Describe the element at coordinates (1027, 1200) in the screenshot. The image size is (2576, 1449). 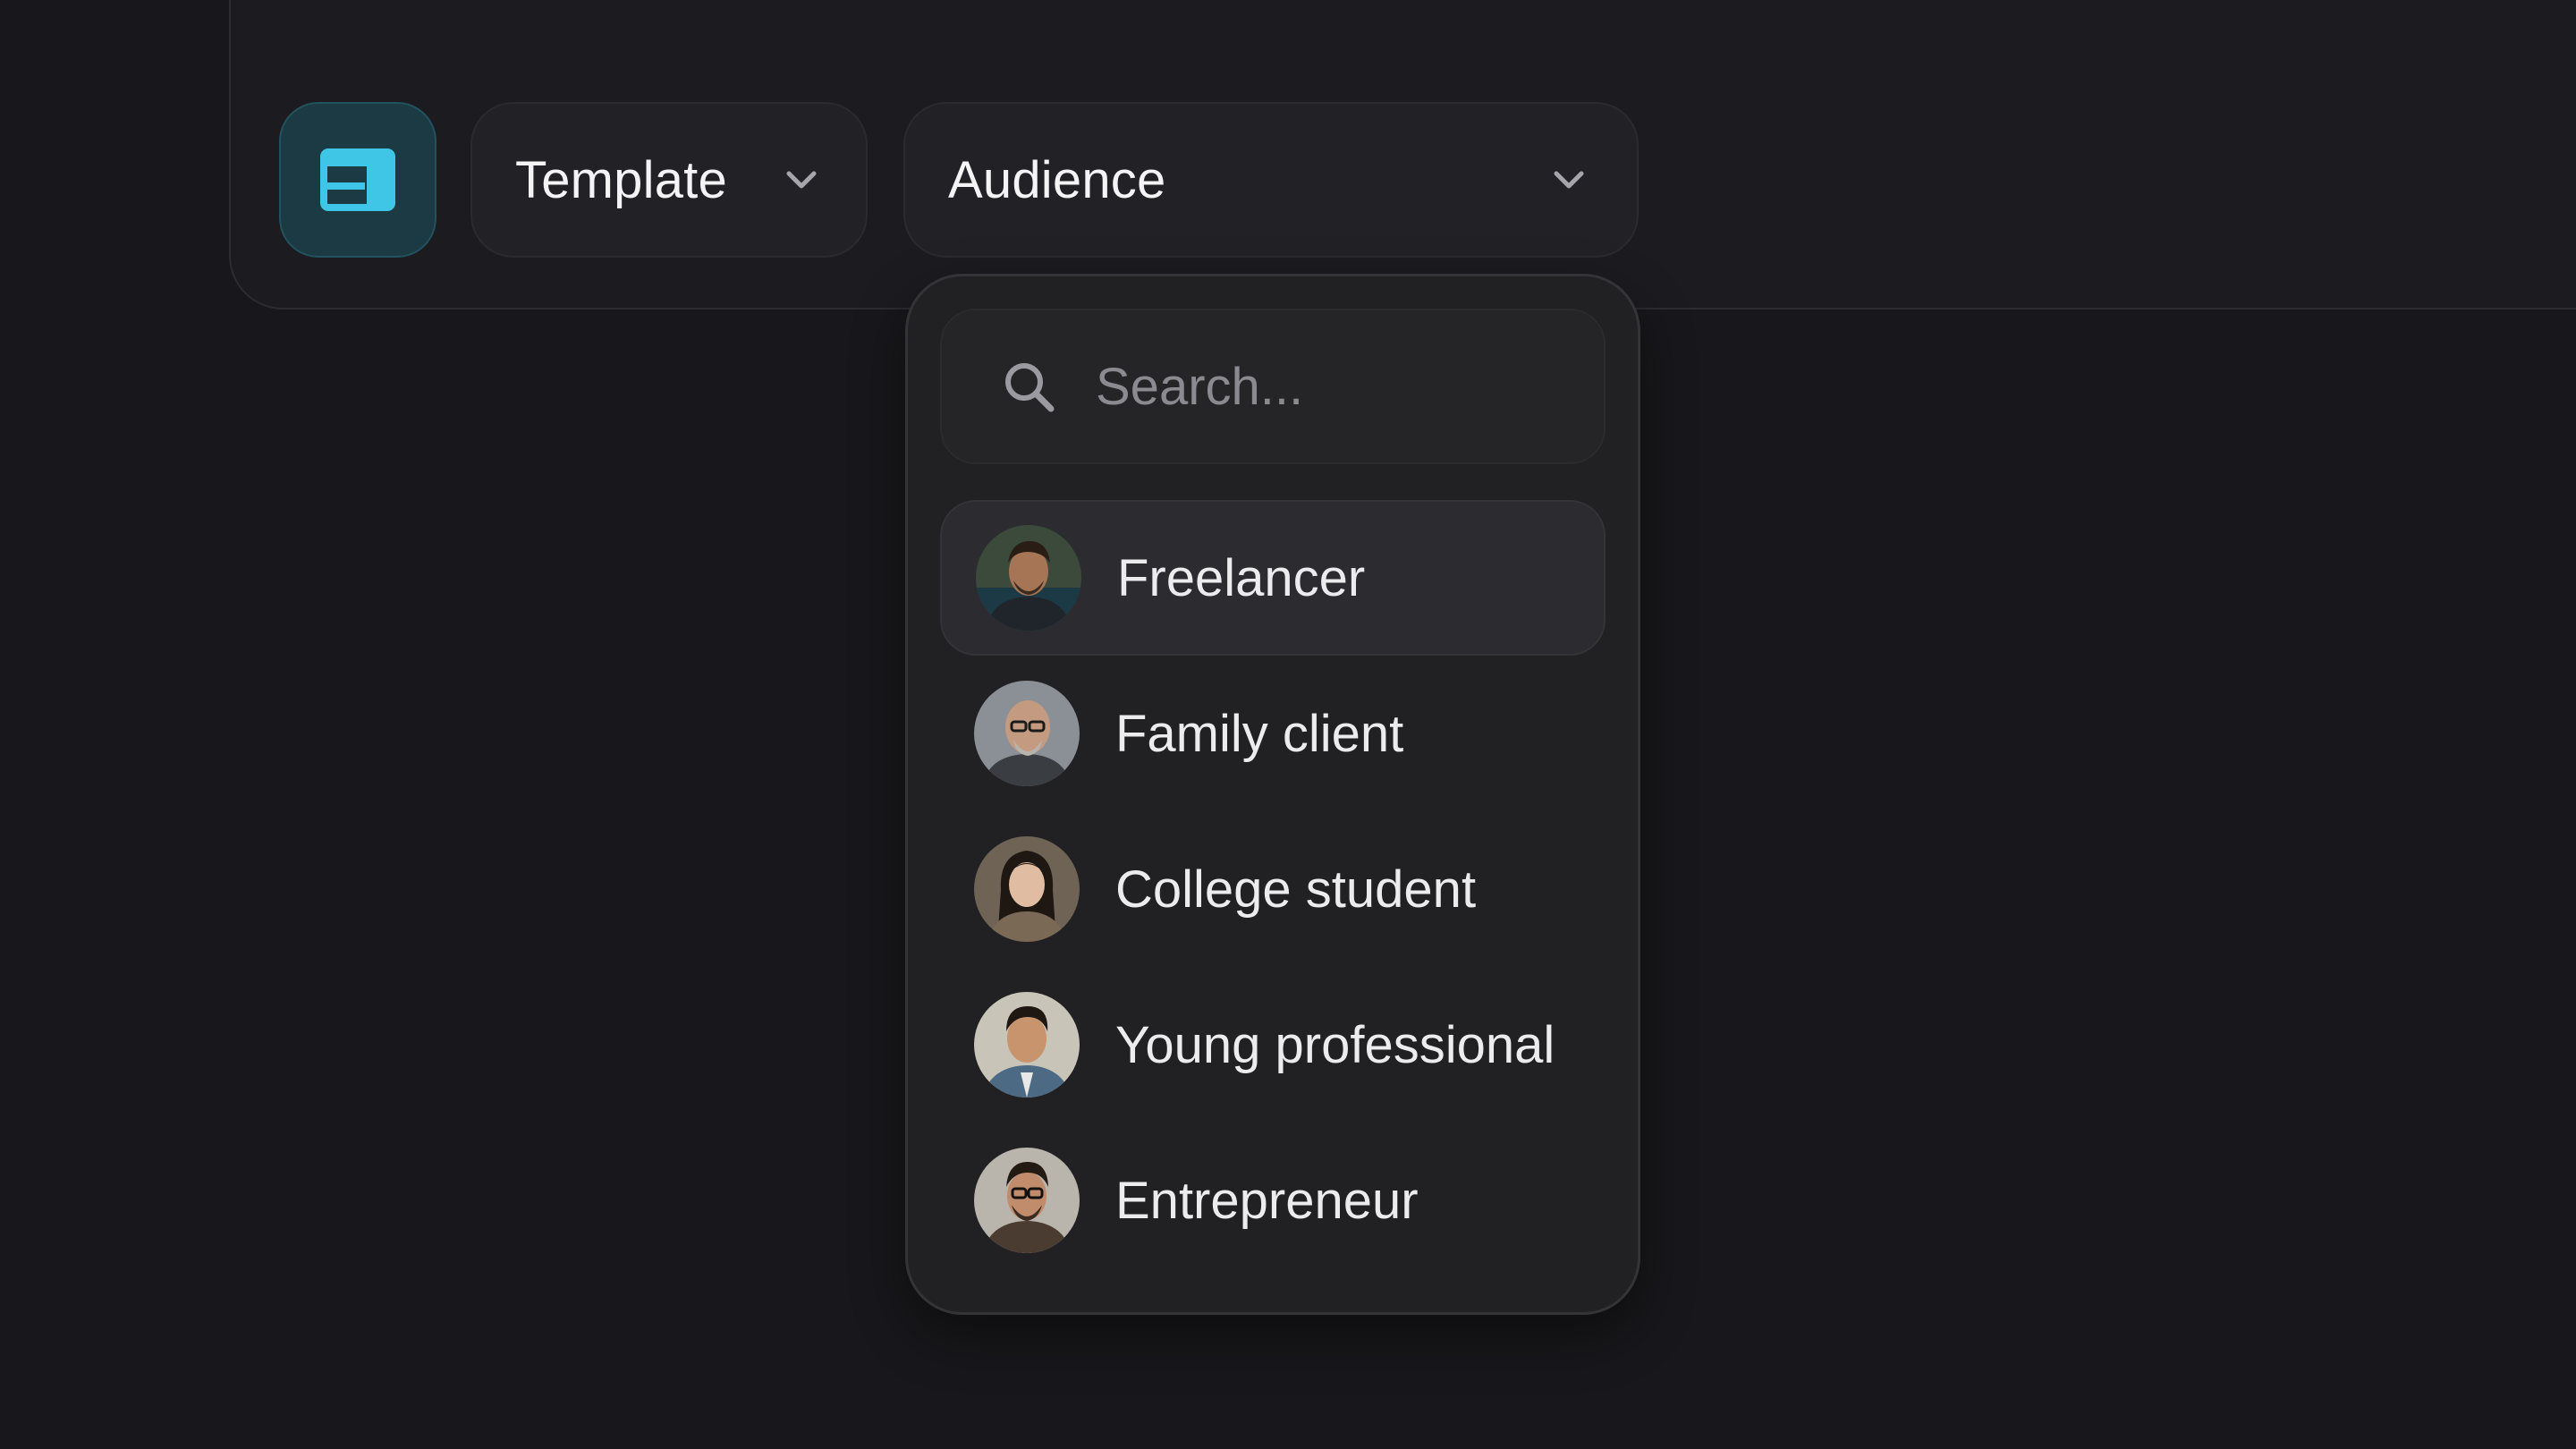
I see `avatar-entrepreneur` at that location.